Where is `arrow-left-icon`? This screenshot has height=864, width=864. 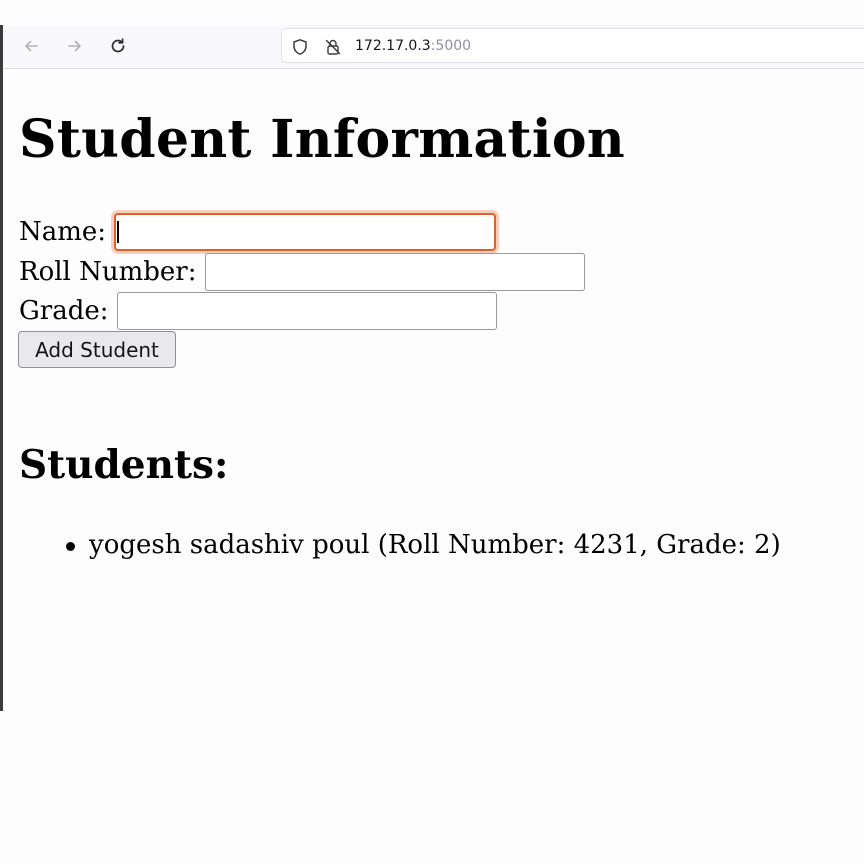
arrow-left-icon is located at coordinates (31, 46).